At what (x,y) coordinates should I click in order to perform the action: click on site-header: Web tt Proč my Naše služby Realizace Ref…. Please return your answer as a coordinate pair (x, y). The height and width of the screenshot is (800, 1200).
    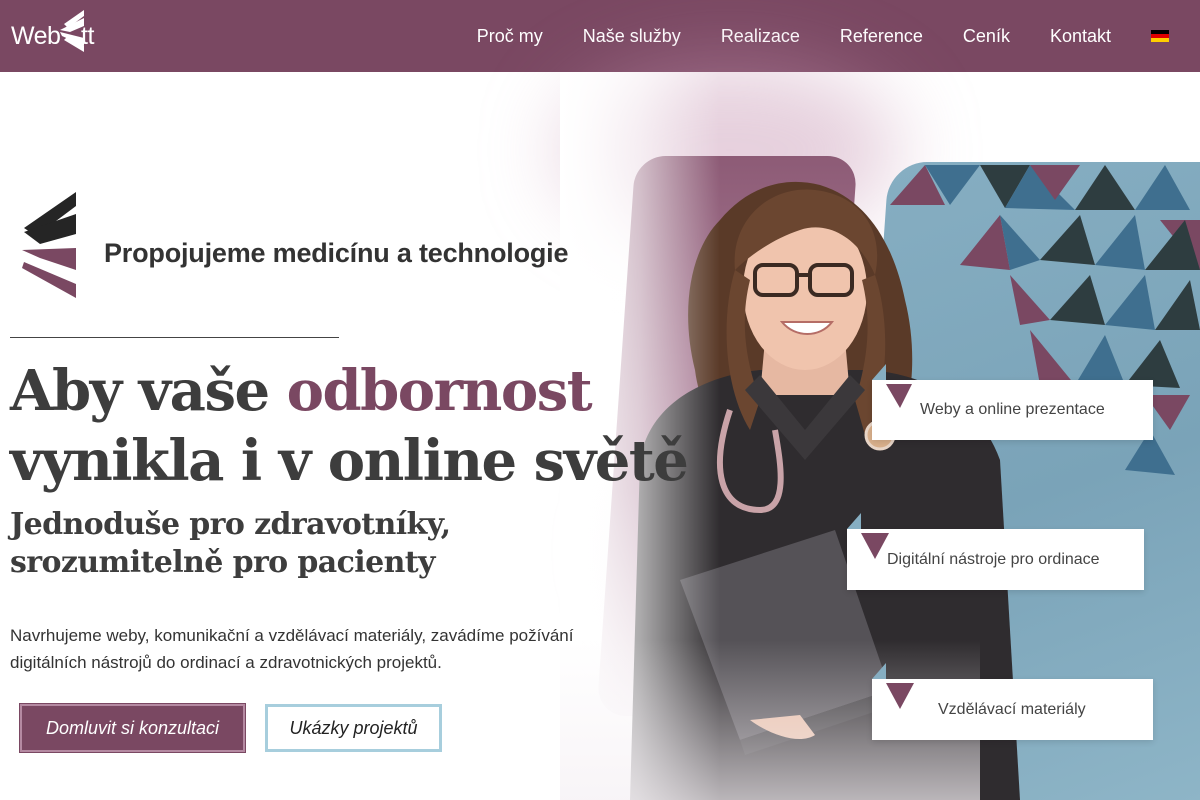
    Looking at the image, I should click on (600, 36).